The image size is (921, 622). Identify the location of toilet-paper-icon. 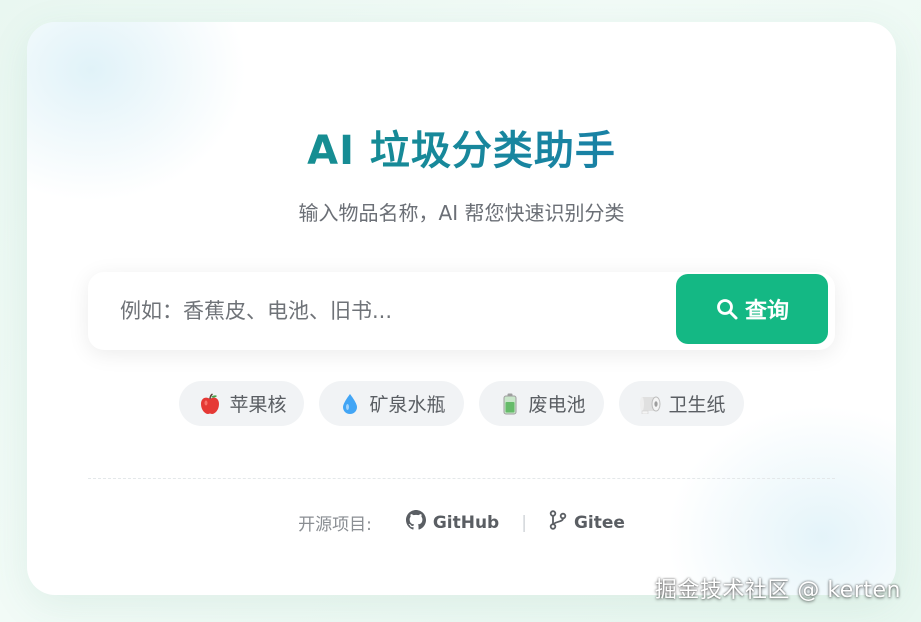
(650, 404).